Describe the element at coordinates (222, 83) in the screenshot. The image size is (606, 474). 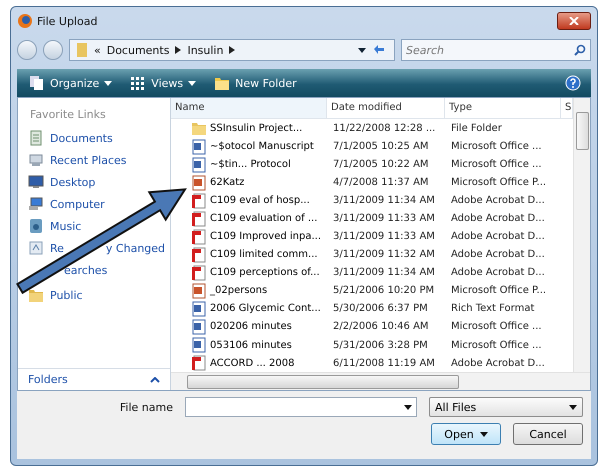
I see `new-folder-icon` at that location.